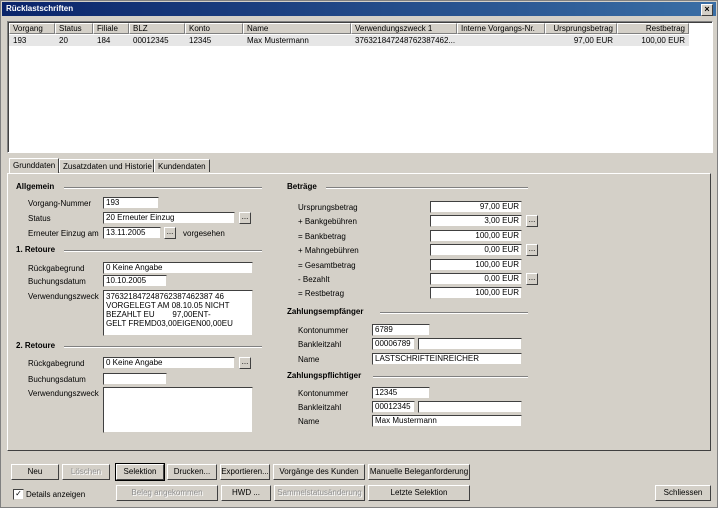  I want to click on cell-blz: 00012345, so click(151, 40).